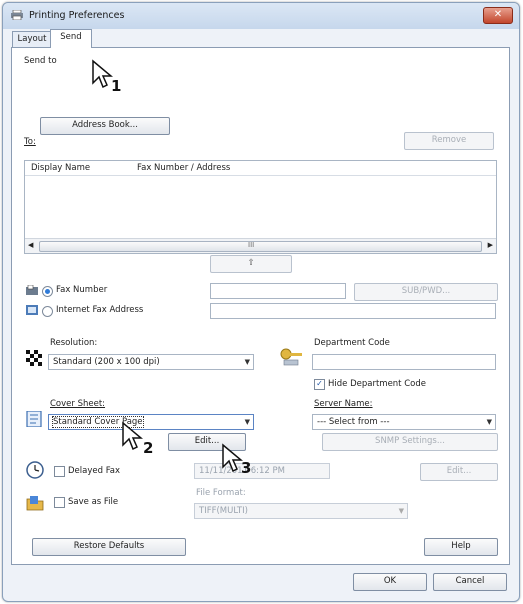 The width and height of the screenshot is (523, 604). Describe the element at coordinates (78, 404) in the screenshot. I see `cover-sheet-label: Cover Sheet:` at that location.